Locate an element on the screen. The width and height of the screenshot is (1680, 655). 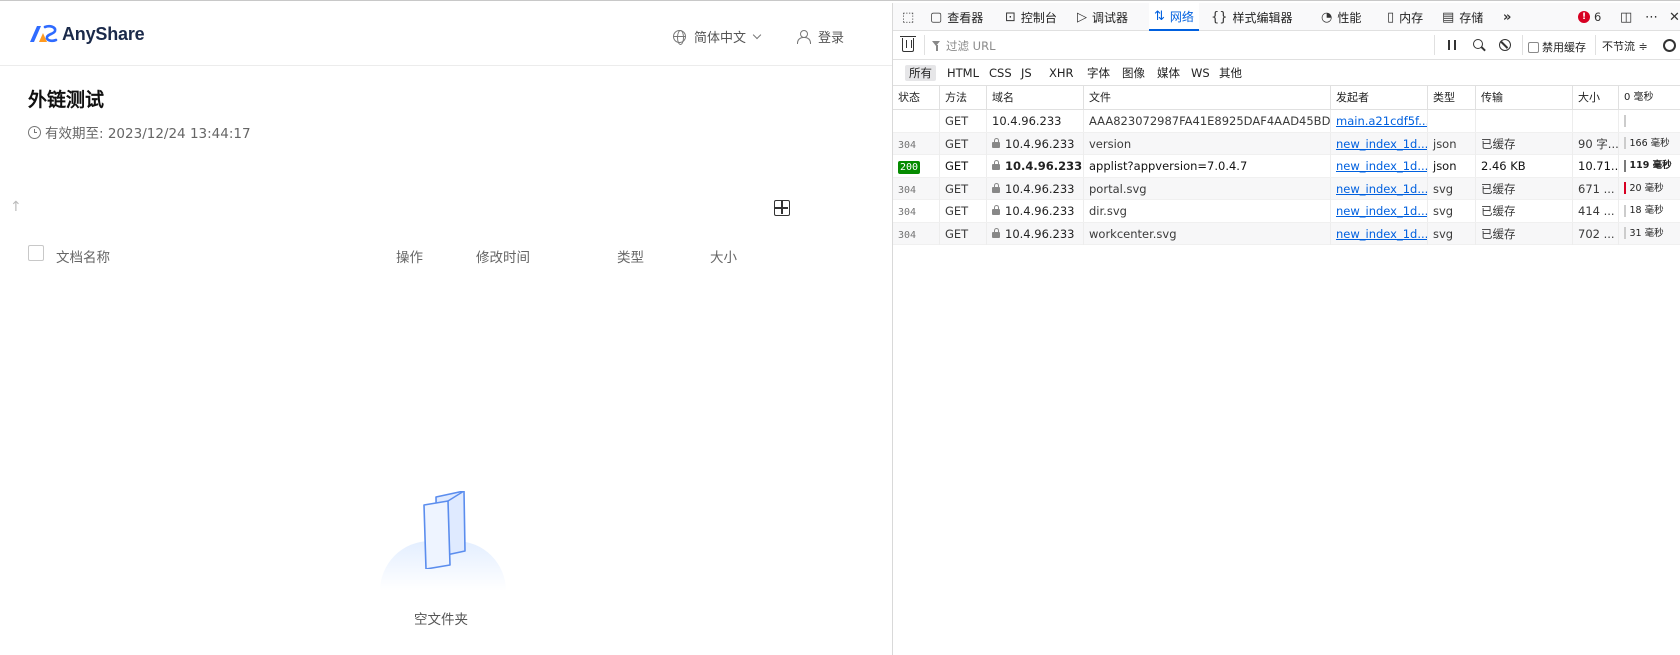
col-file: 文件 is located at coordinates (1207, 98).